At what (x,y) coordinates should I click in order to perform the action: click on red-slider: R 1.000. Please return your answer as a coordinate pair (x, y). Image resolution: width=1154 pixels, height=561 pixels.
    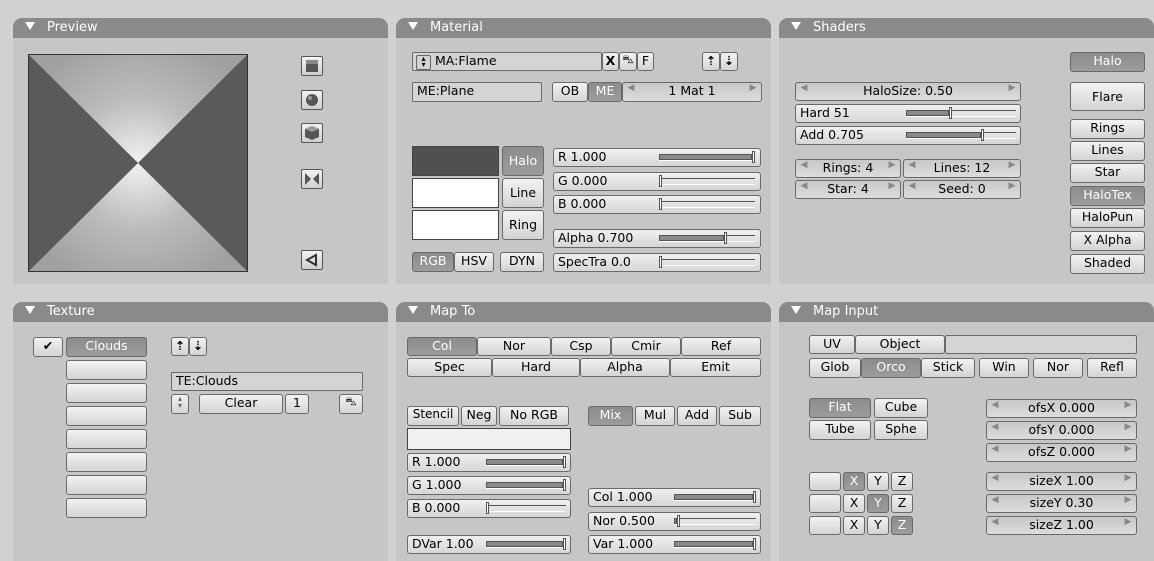
    Looking at the image, I should click on (657, 157).